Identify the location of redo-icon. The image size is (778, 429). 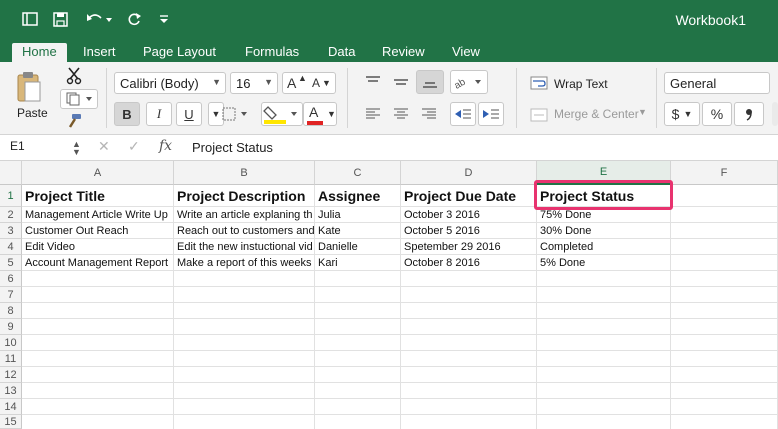
(134, 19).